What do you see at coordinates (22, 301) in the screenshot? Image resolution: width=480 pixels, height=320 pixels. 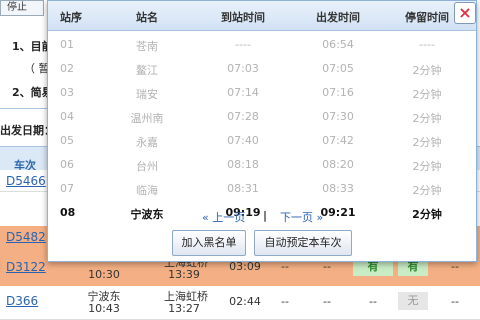 I see `train-number-link: D366` at bounding box center [22, 301].